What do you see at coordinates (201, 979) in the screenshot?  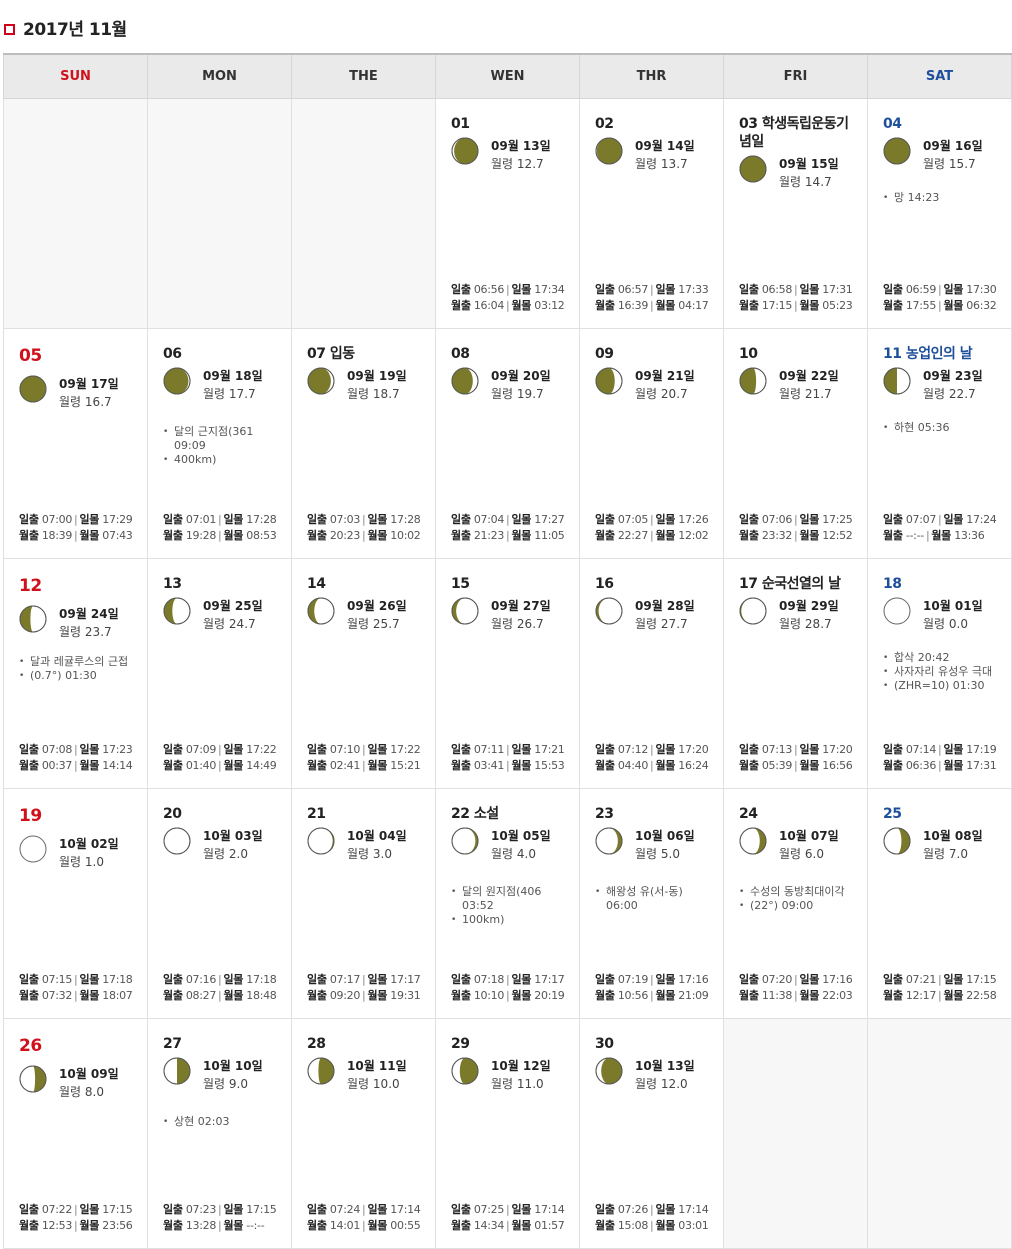 I see `sunrise-time: 07:16` at bounding box center [201, 979].